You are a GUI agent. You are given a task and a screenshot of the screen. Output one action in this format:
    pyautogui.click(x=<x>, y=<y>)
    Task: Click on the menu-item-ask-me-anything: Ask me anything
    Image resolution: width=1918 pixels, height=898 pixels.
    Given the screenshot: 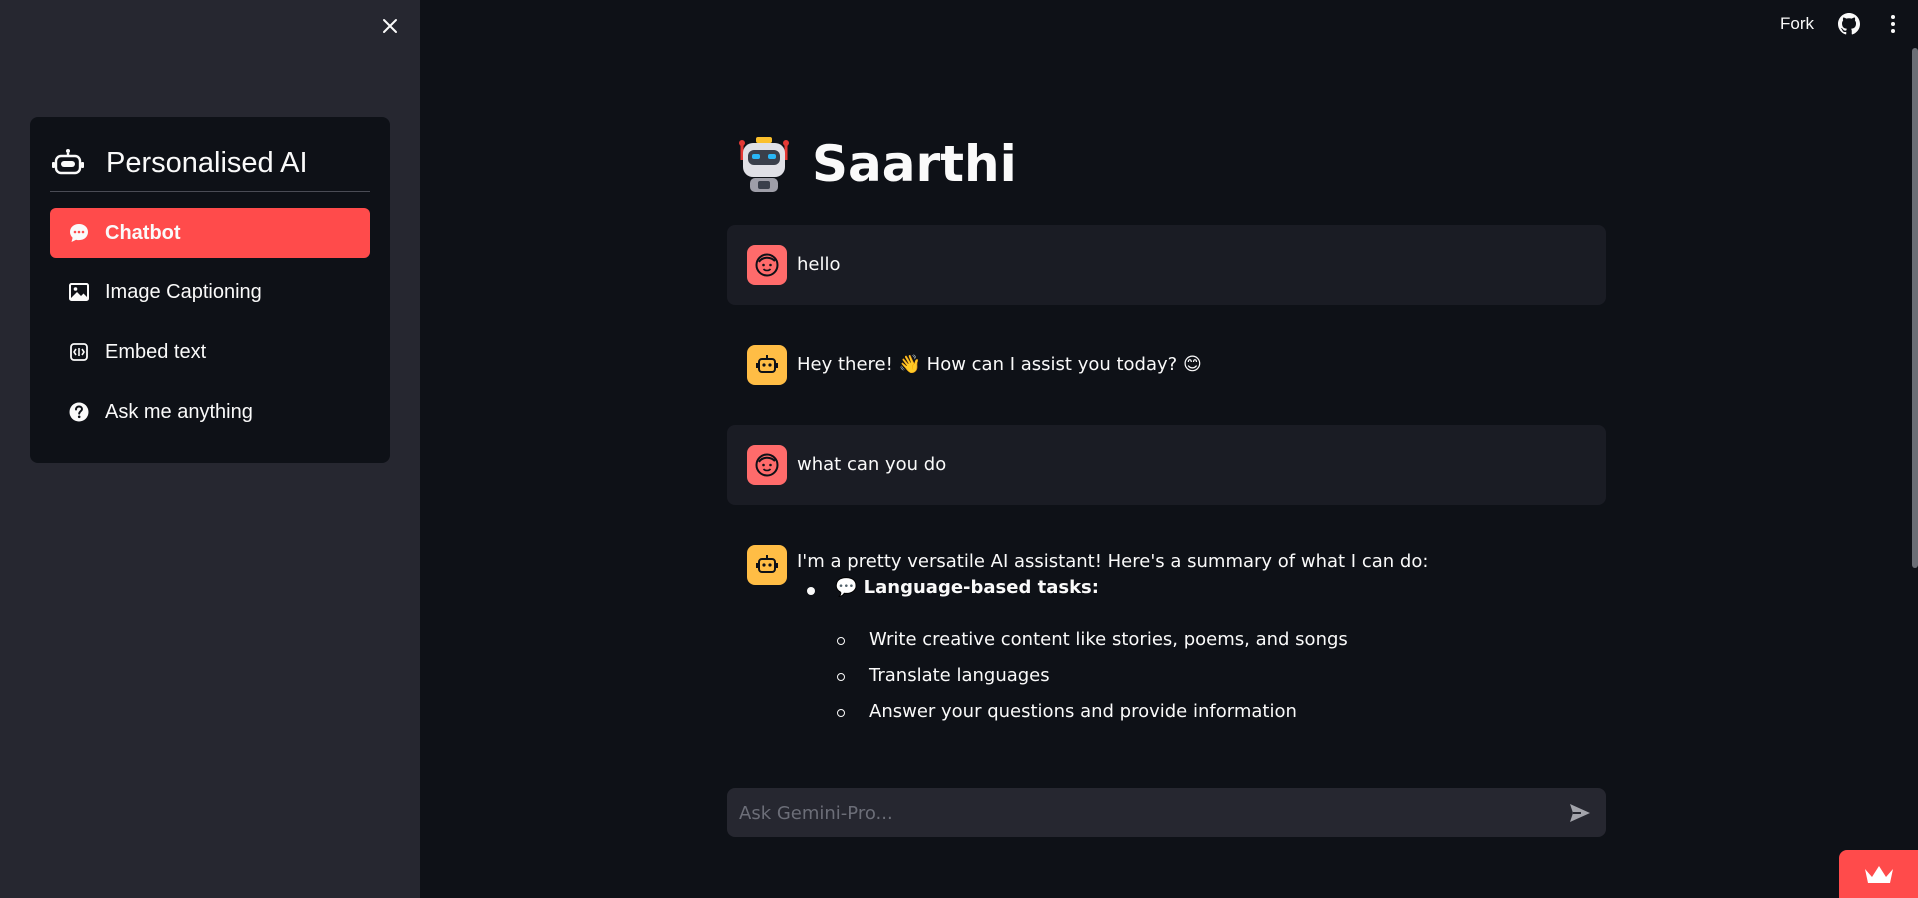 What is the action you would take?
    pyautogui.click(x=210, y=412)
    